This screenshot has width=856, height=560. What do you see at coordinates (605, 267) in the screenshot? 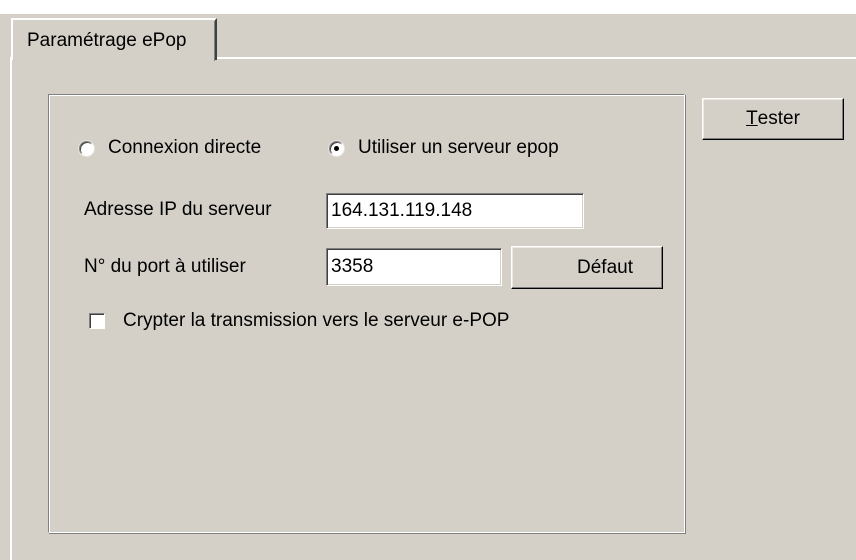
I see `default-port-button-label: Défaut` at bounding box center [605, 267].